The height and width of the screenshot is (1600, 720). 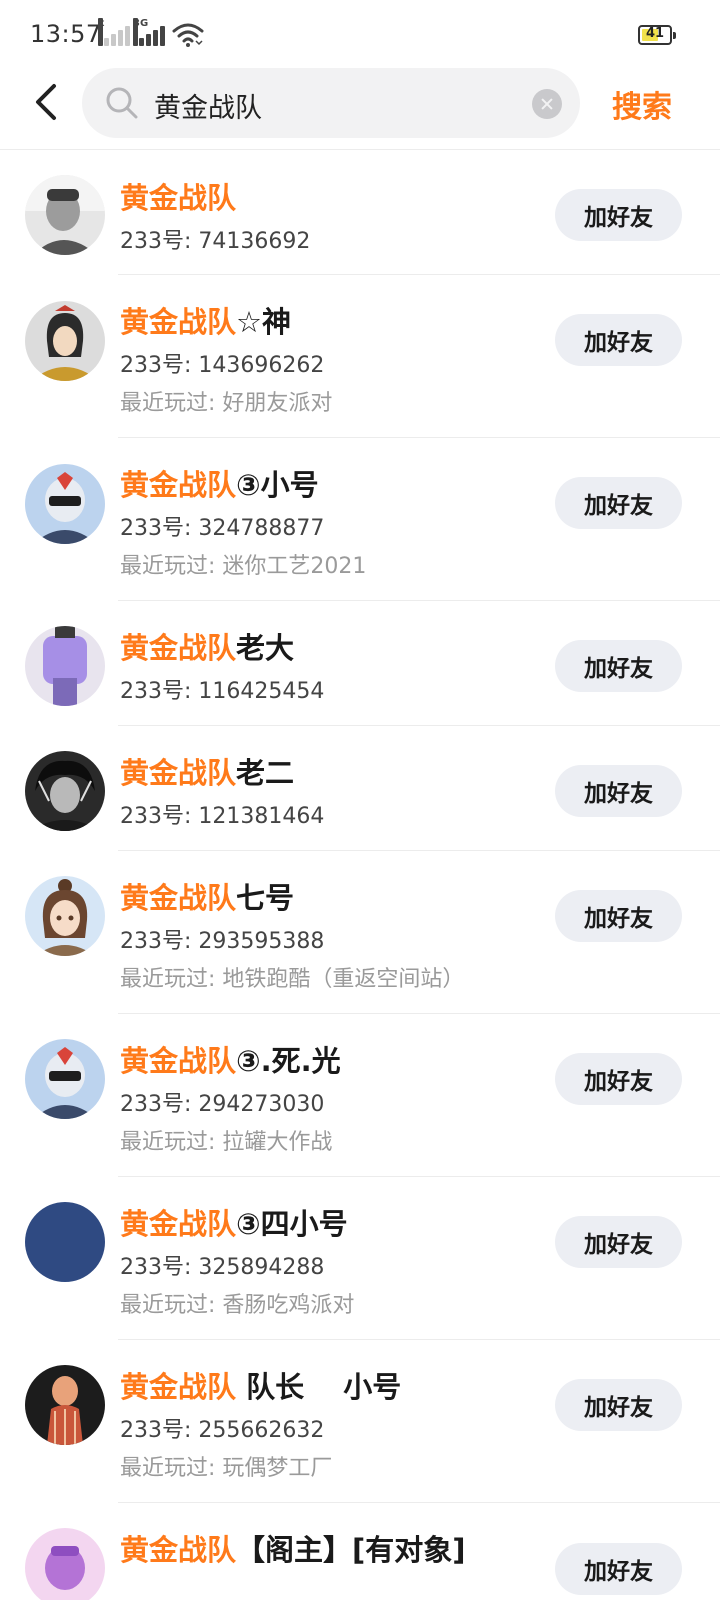 I want to click on user-name: 黄金战队七号, so click(x=207, y=896).